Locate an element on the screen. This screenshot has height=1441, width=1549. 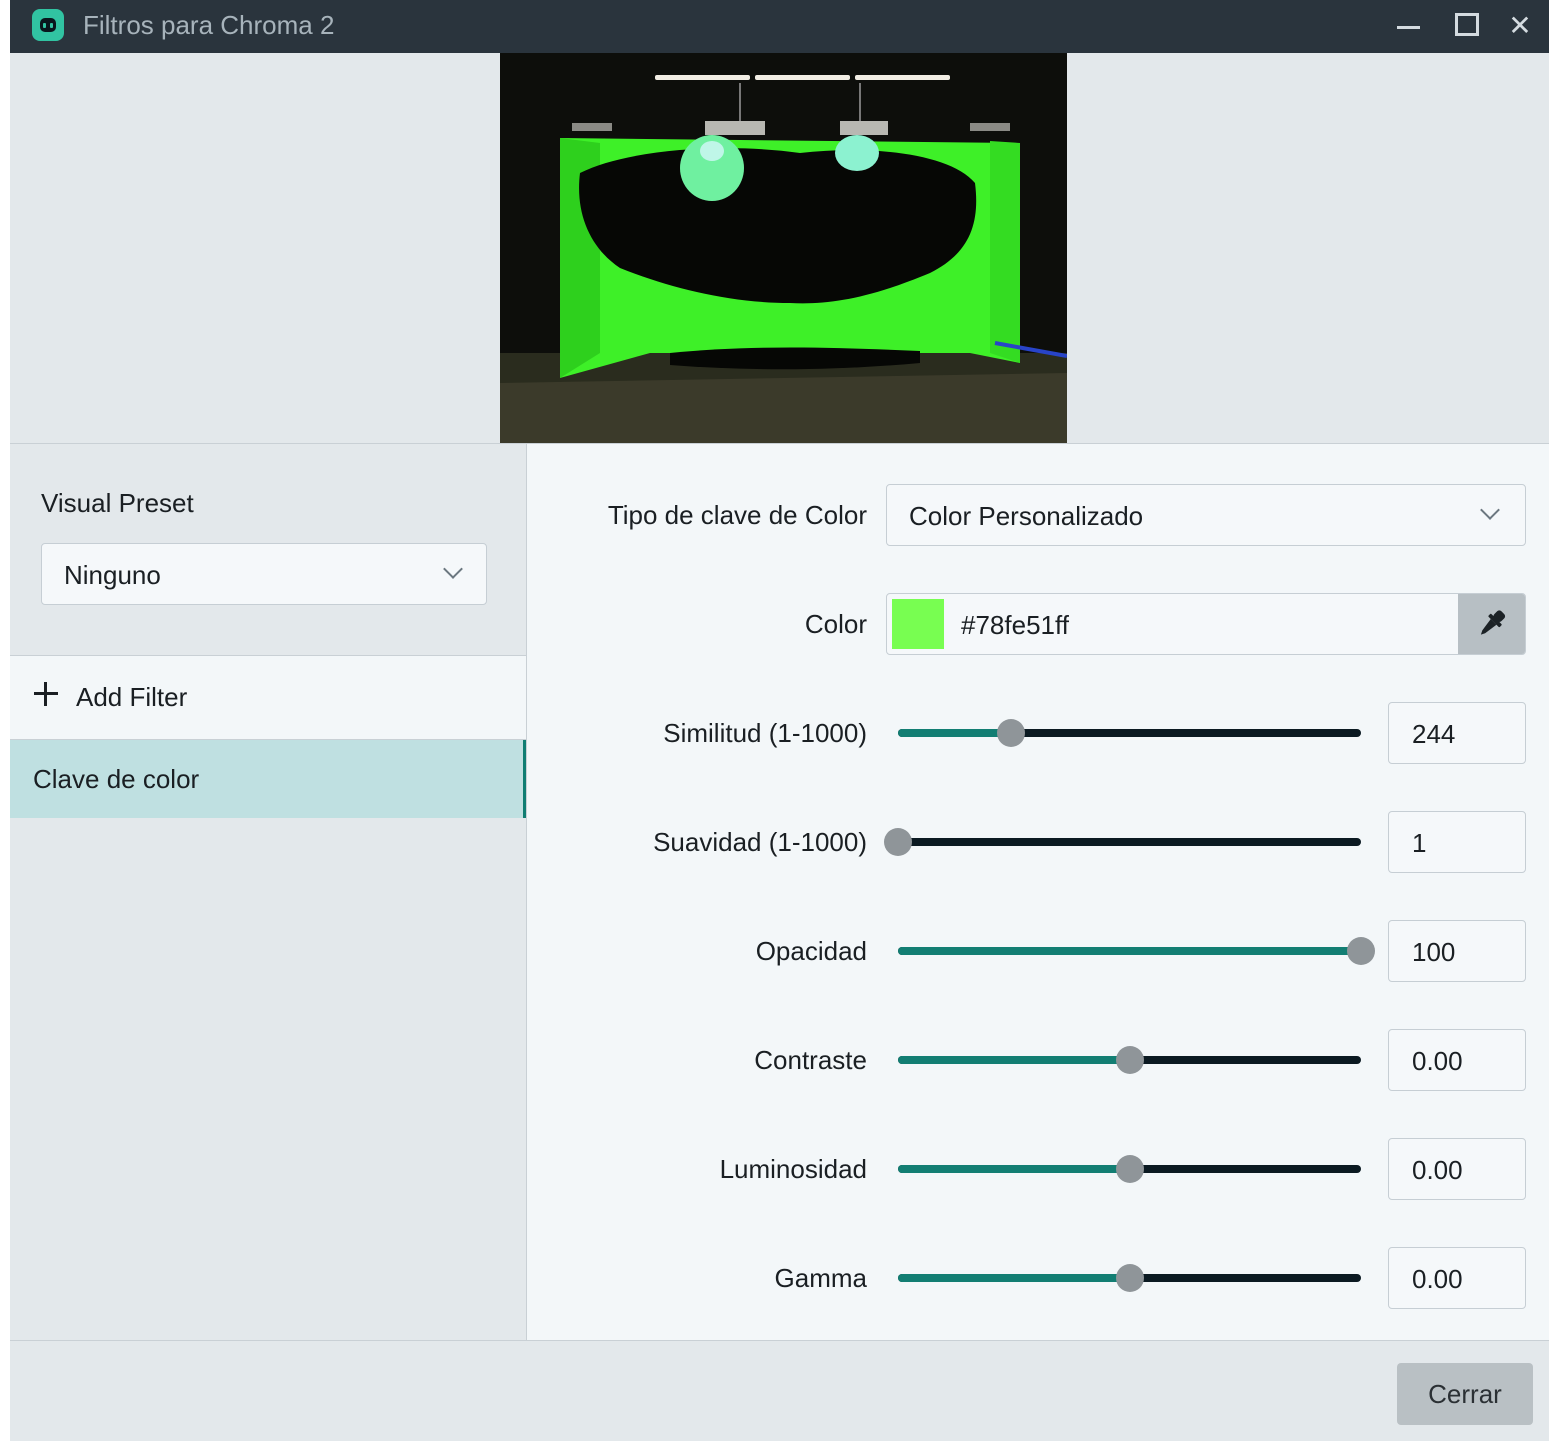
slider-label: Gamma is located at coordinates (820, 1278).